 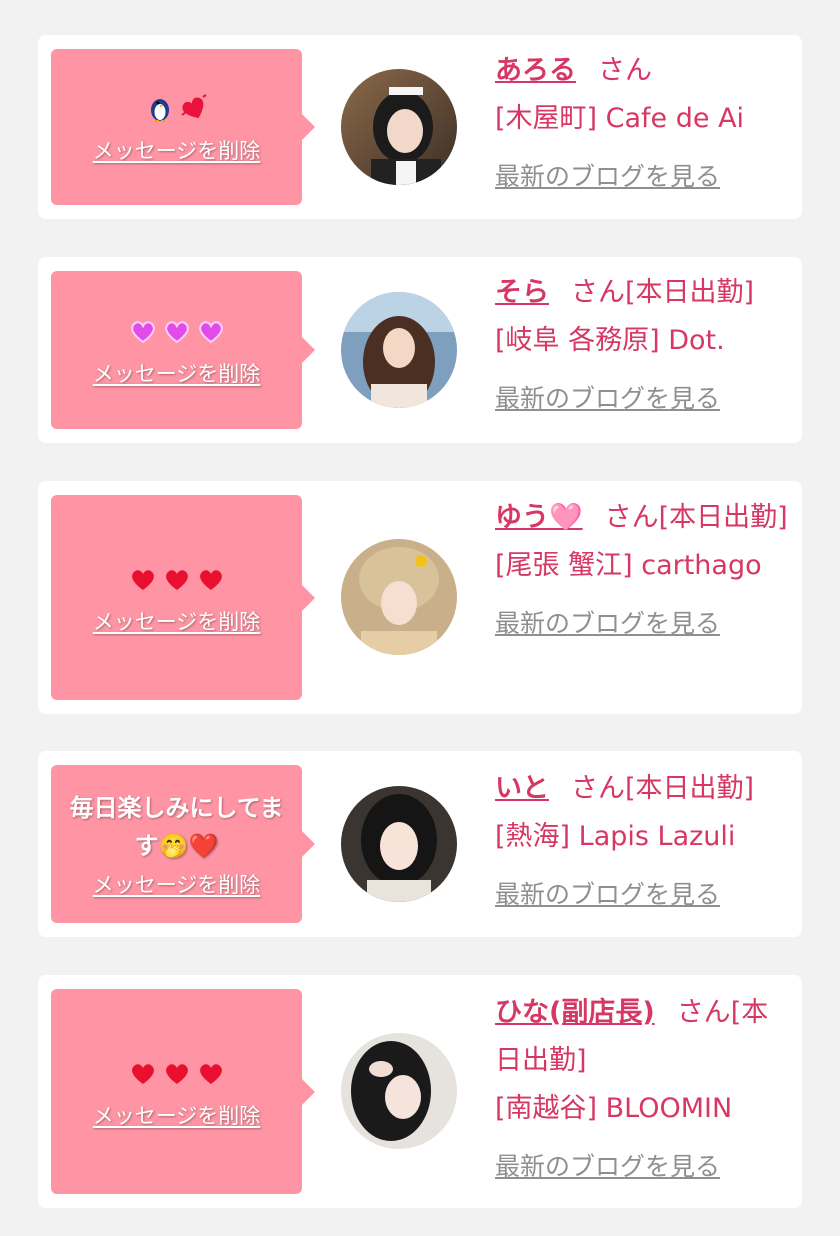 What do you see at coordinates (539, 517) in the screenshot?
I see `cast-name-link: ゆう🩷` at bounding box center [539, 517].